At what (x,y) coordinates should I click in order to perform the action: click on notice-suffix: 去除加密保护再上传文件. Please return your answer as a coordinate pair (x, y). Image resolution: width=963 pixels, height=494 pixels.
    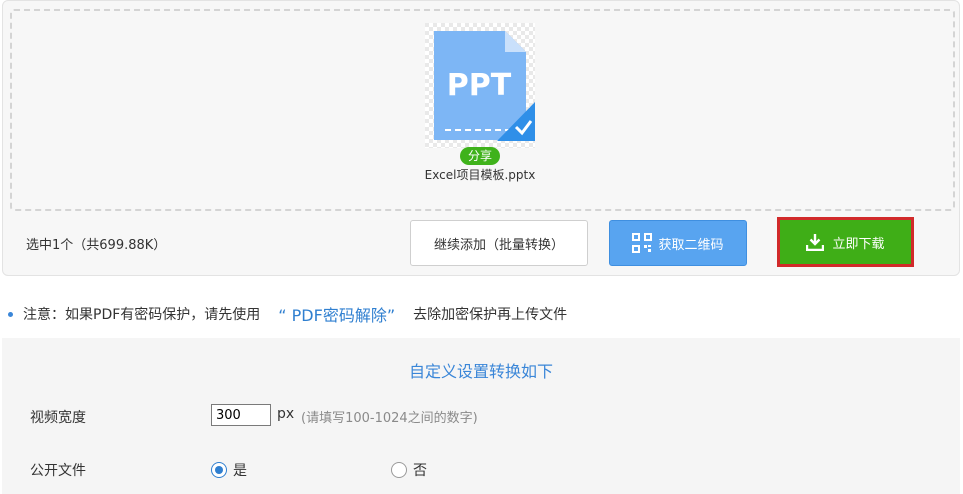
    Looking at the image, I should click on (490, 315).